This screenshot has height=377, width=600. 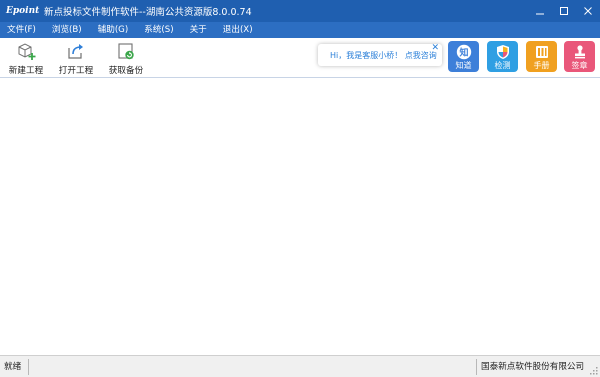 What do you see at coordinates (540, 11) in the screenshot?
I see `minimize-button` at bounding box center [540, 11].